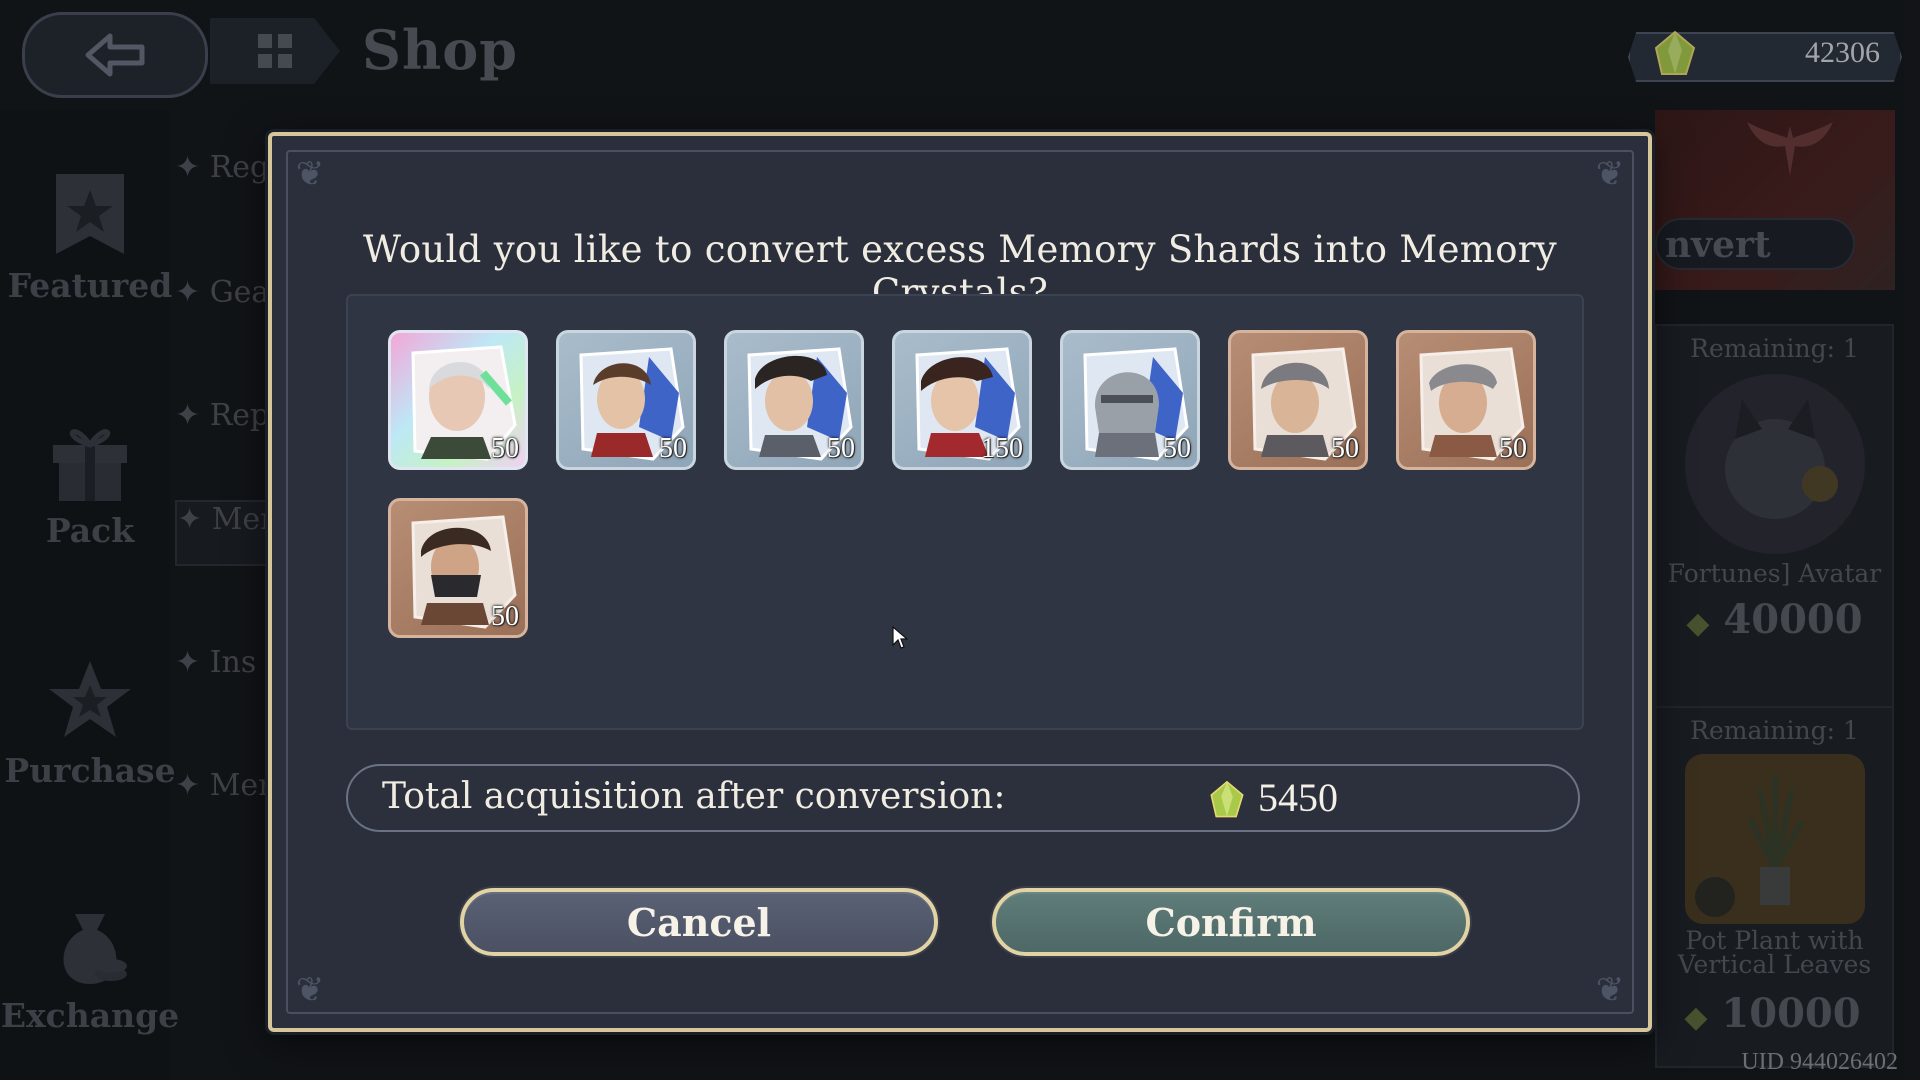 This screenshot has width=1920, height=1080. I want to click on total-acquisition-bar: Total acquisition after conversion: 5450, so click(963, 798).